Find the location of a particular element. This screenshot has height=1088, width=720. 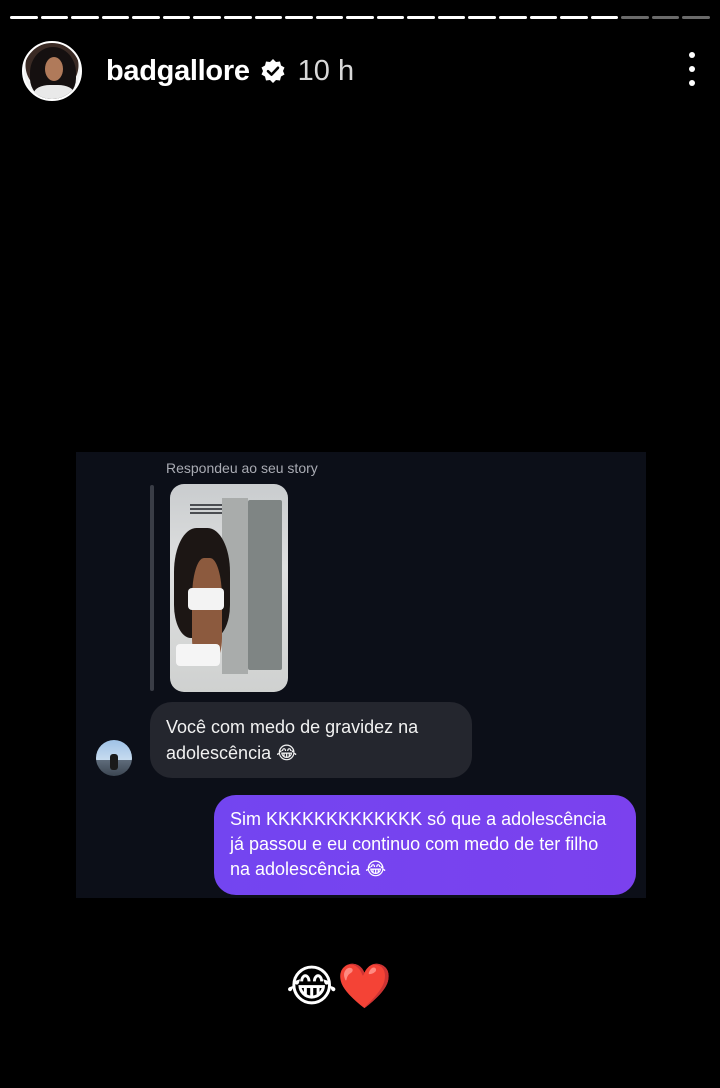

verified-badge-icon is located at coordinates (273, 71).